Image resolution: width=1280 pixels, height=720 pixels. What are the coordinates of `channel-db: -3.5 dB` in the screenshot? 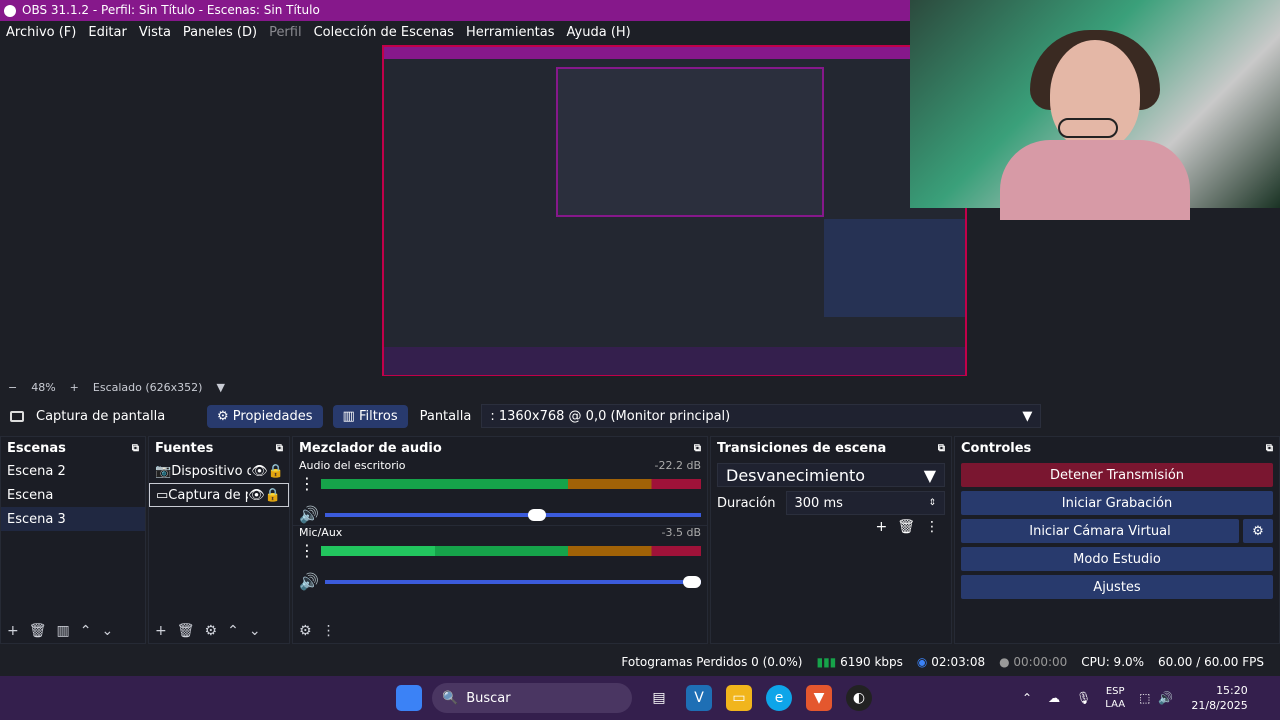 It's located at (681, 532).